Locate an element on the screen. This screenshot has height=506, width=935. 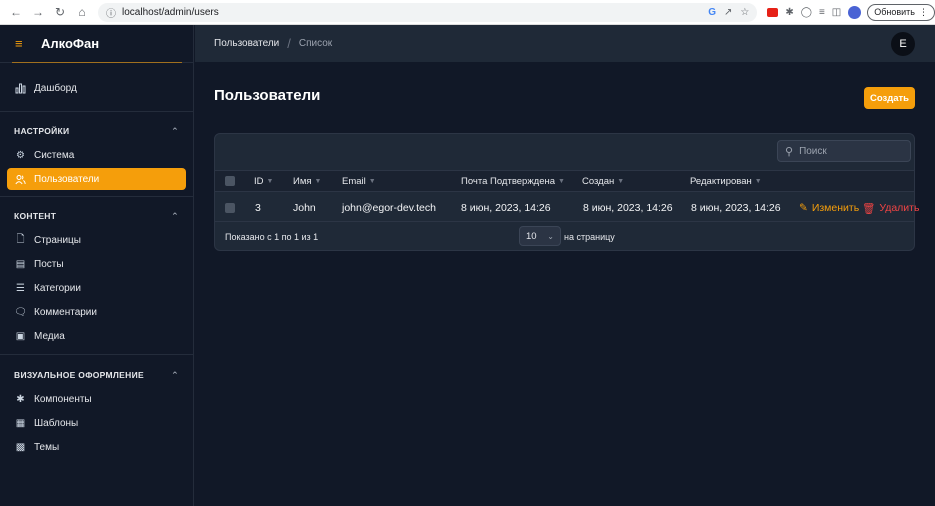
home-icon: ⌂ is located at coordinates (82, 12).